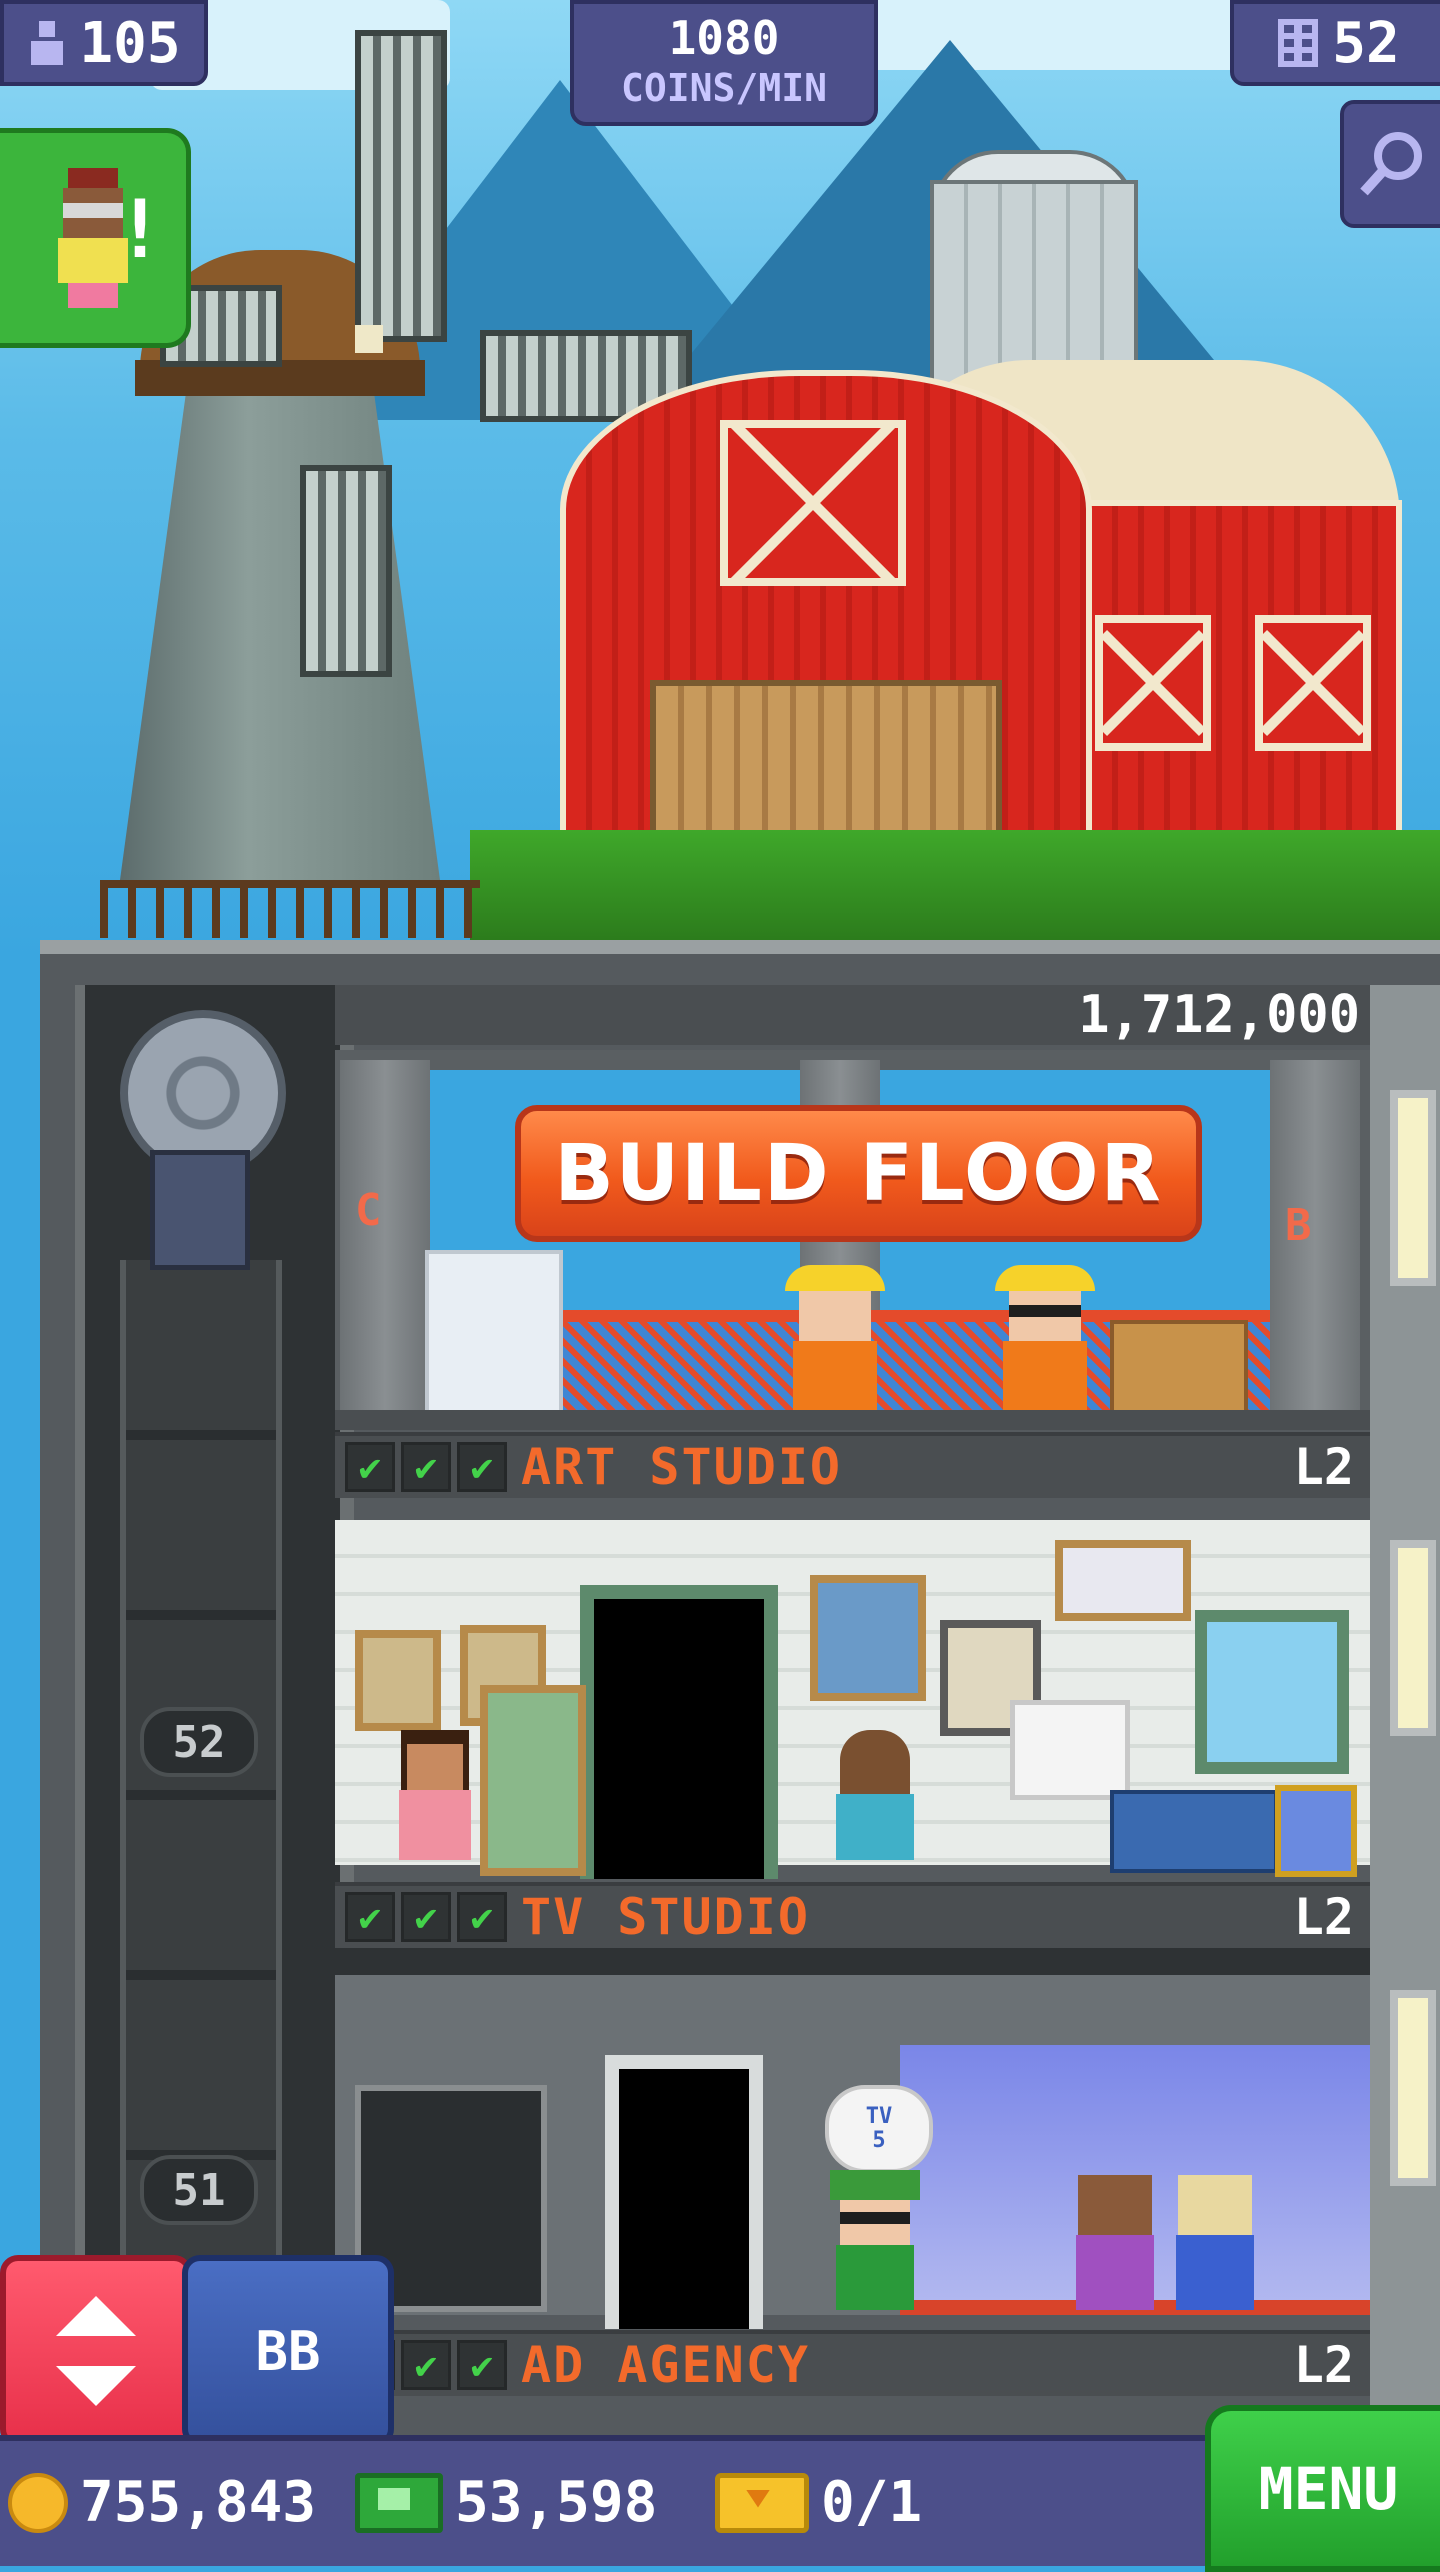 The width and height of the screenshot is (1440, 2572). I want to click on bitbook-button: BB, so click(288, 2351).